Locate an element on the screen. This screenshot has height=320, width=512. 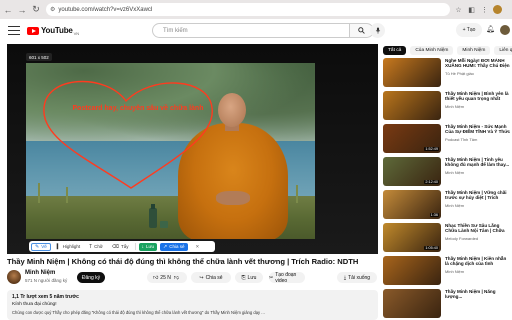
annotation-text: Postcard hay, chuyên sâu về chữa lành is located at coordinates (138, 108).